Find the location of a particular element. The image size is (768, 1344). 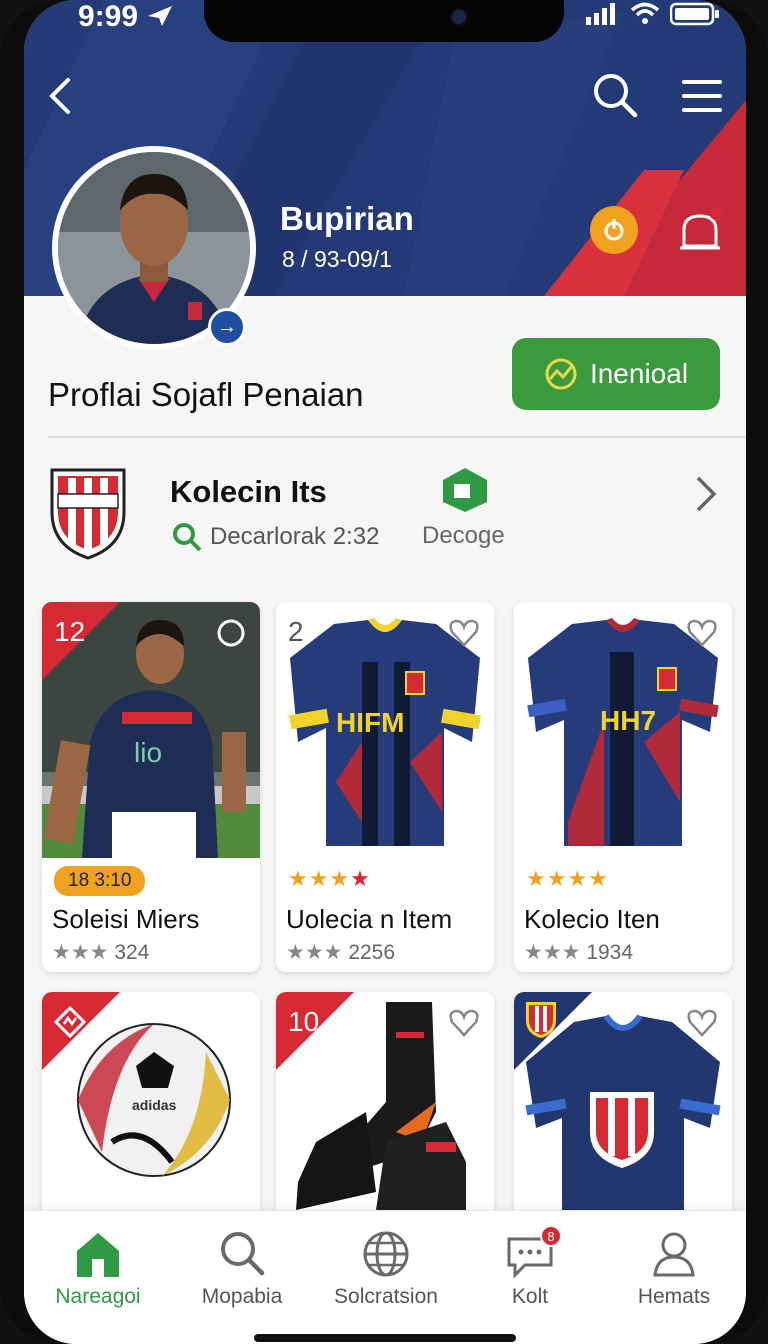

card-rating: ★★★ 324 is located at coordinates (101, 952).